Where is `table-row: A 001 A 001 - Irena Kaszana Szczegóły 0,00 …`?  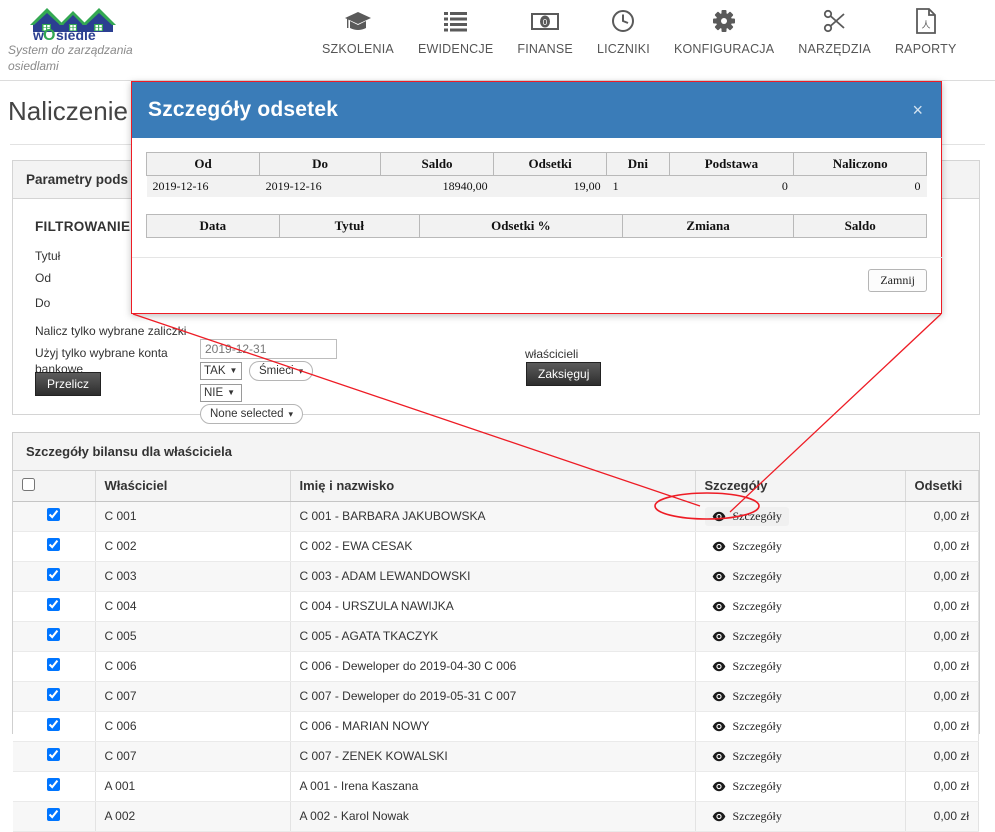 table-row: A 001 A 001 - Irena Kaszana Szczegóły 0,00 … is located at coordinates (496, 786).